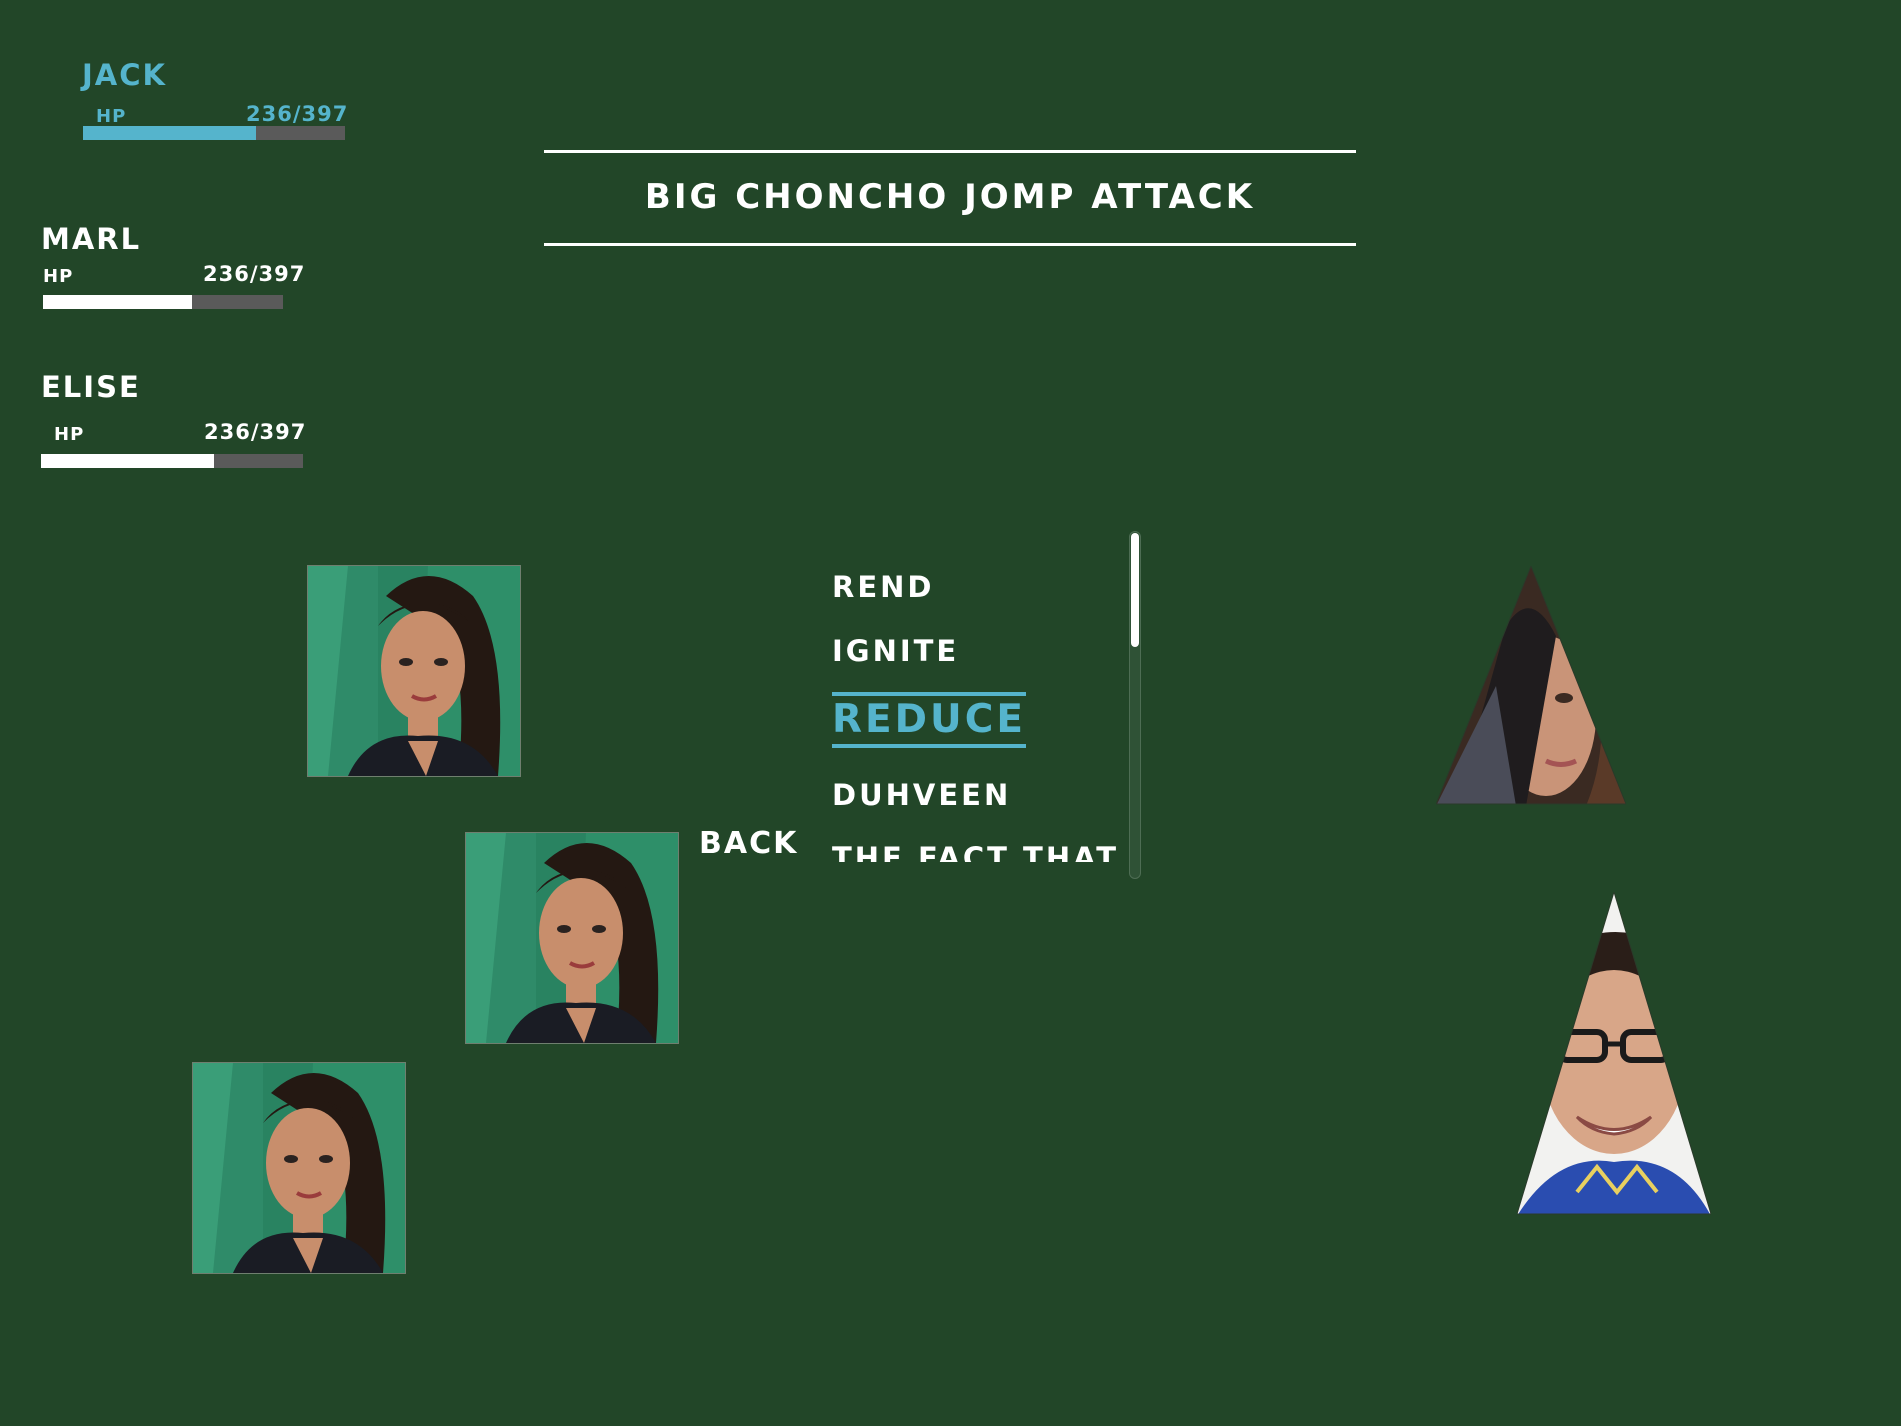 The image size is (1901, 1426). I want to click on party-status-elise: ELISE HP 236/397, so click(181, 419).